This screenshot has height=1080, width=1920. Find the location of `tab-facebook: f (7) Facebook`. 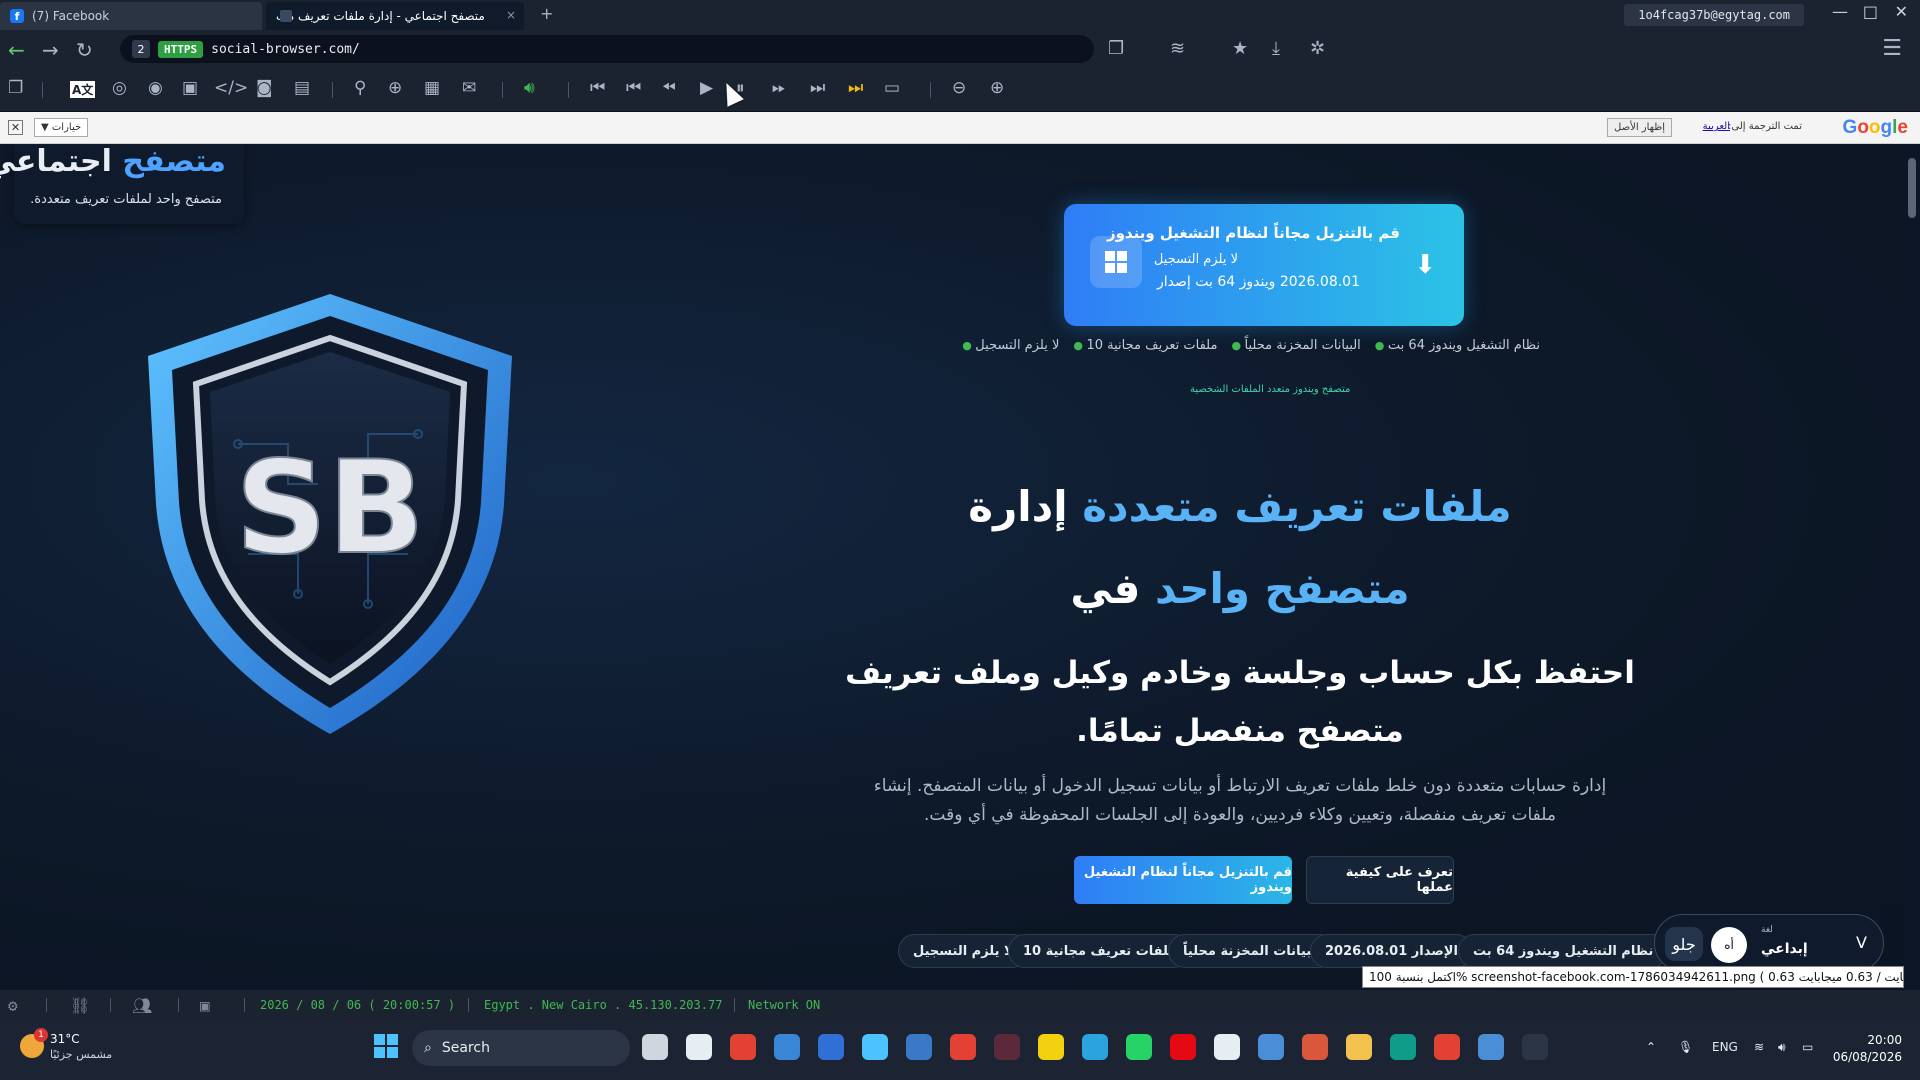

tab-facebook: f (7) Facebook is located at coordinates (131, 16).